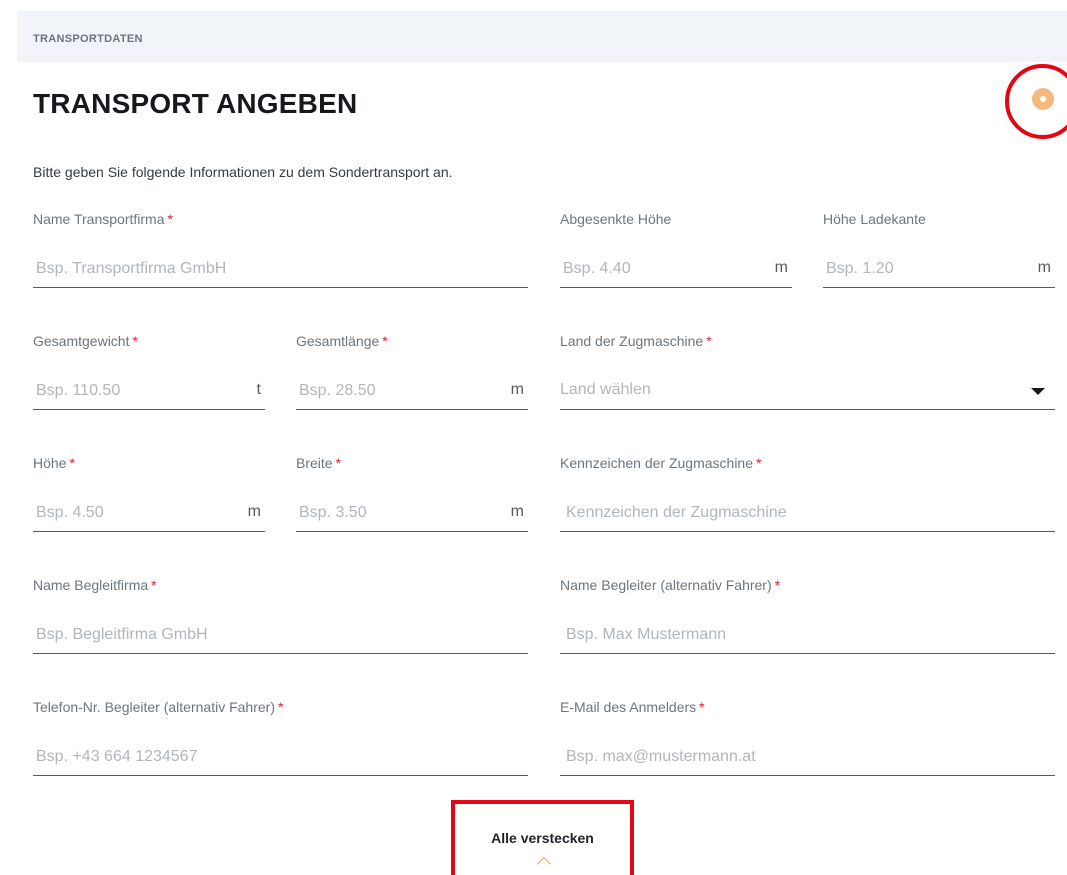 This screenshot has height=875, width=1067. Describe the element at coordinates (395, 391) in the screenshot. I see `gesamtlaenge-input` at that location.